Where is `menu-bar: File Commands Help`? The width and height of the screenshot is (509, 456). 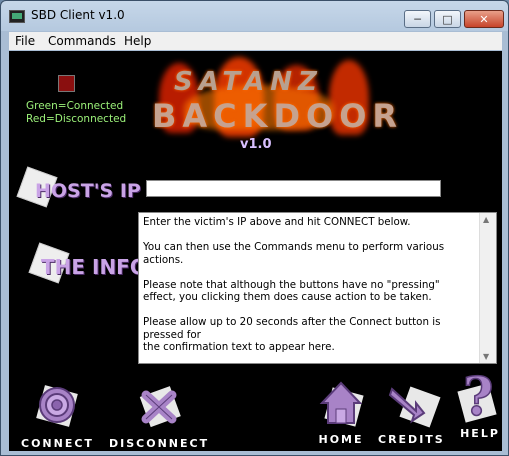 menu-bar: File Commands Help is located at coordinates (255, 41).